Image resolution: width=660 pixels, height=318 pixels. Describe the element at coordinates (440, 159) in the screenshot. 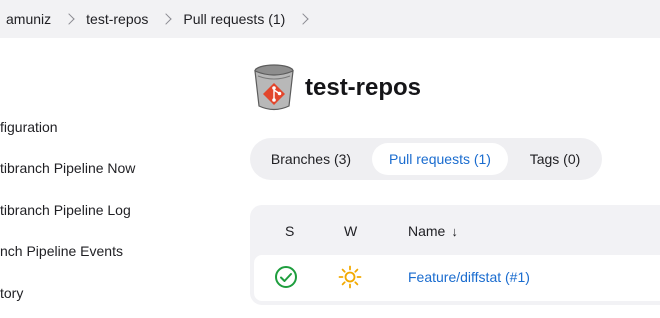

I see `tab-pull-requests: Pull requests (1)` at that location.